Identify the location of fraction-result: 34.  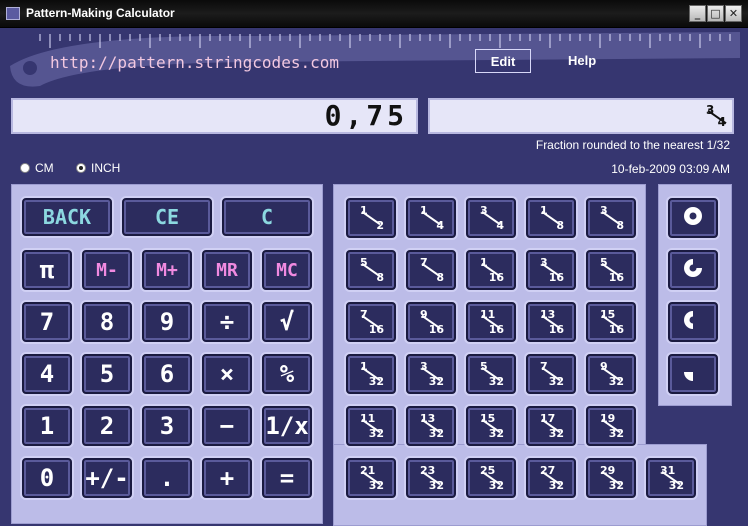
(715, 116).